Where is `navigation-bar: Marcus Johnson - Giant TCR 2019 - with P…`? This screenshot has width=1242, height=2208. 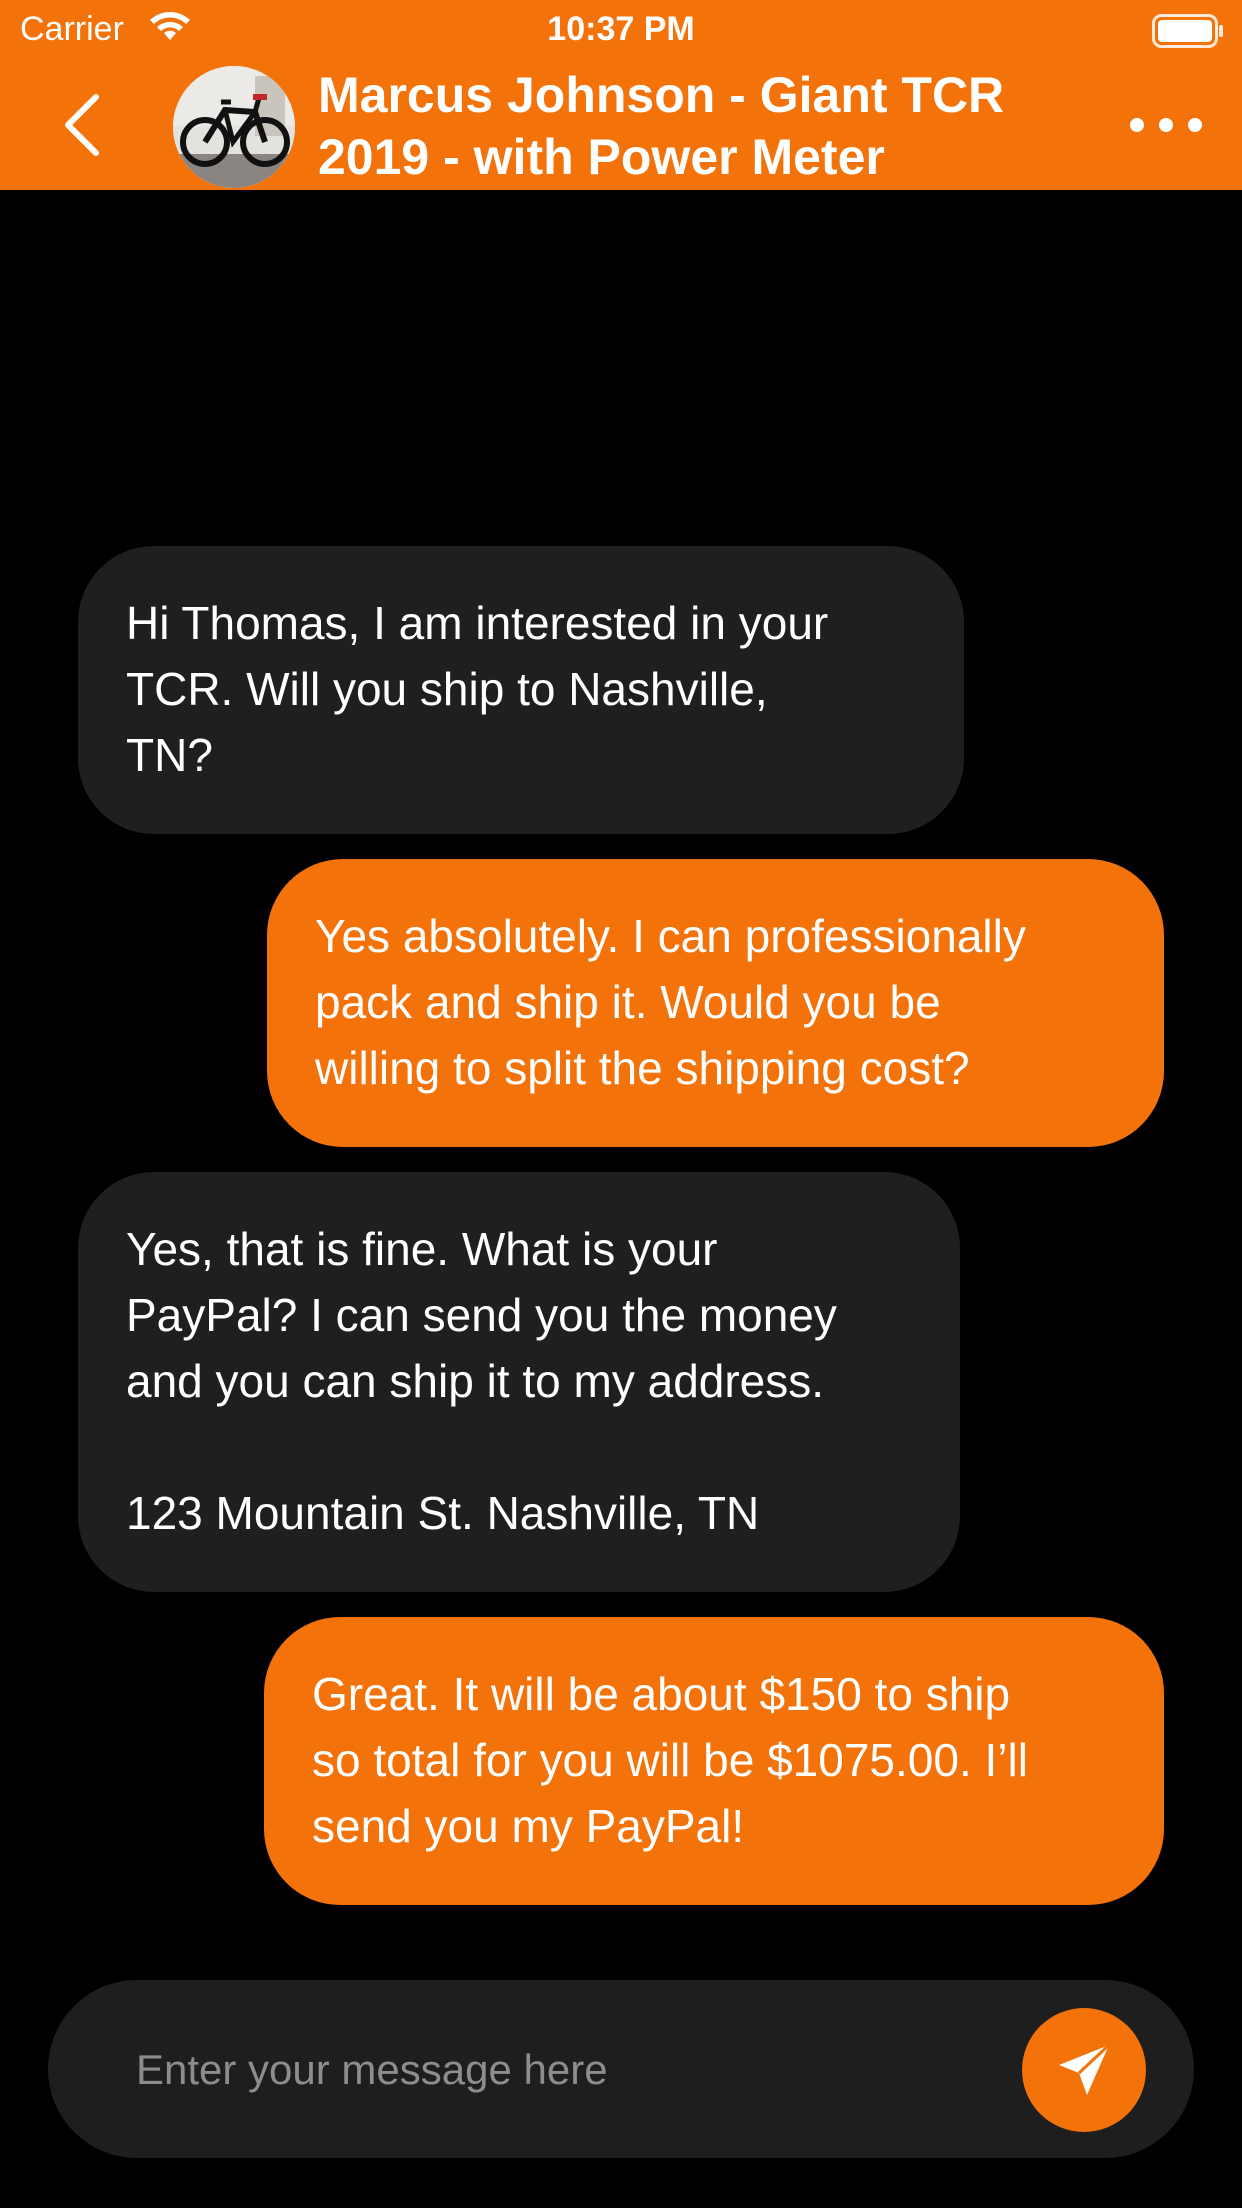 navigation-bar: Marcus Johnson - Giant TCR 2019 - with P… is located at coordinates (621, 125).